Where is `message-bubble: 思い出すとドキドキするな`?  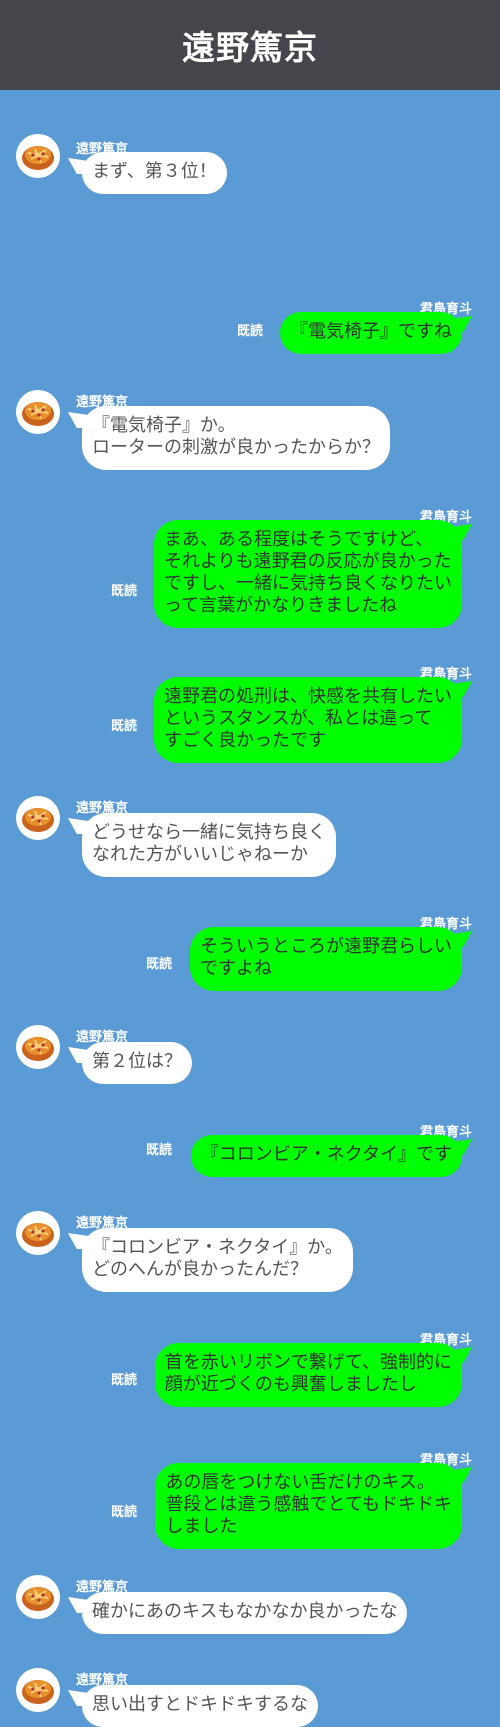
message-bubble: 思い出すとドキドキするな is located at coordinates (200, 1706).